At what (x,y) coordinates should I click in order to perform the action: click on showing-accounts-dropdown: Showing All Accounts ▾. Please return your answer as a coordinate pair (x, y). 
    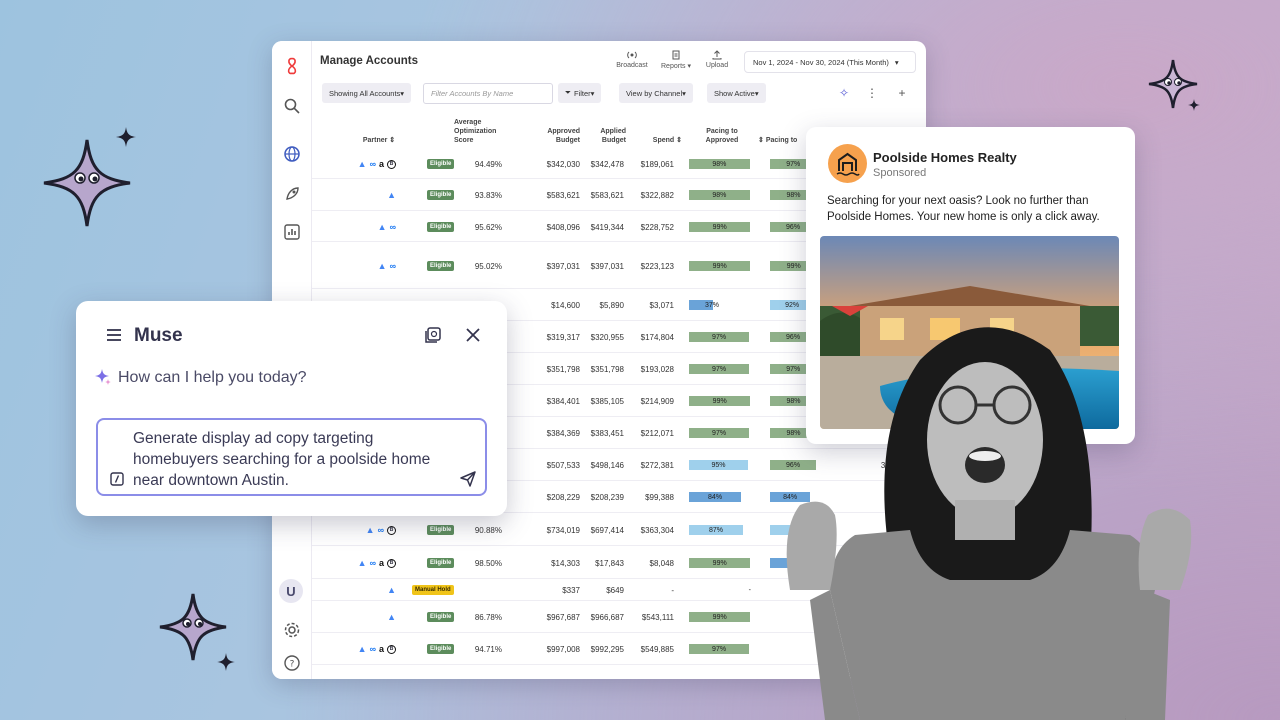
    Looking at the image, I should click on (367, 93).